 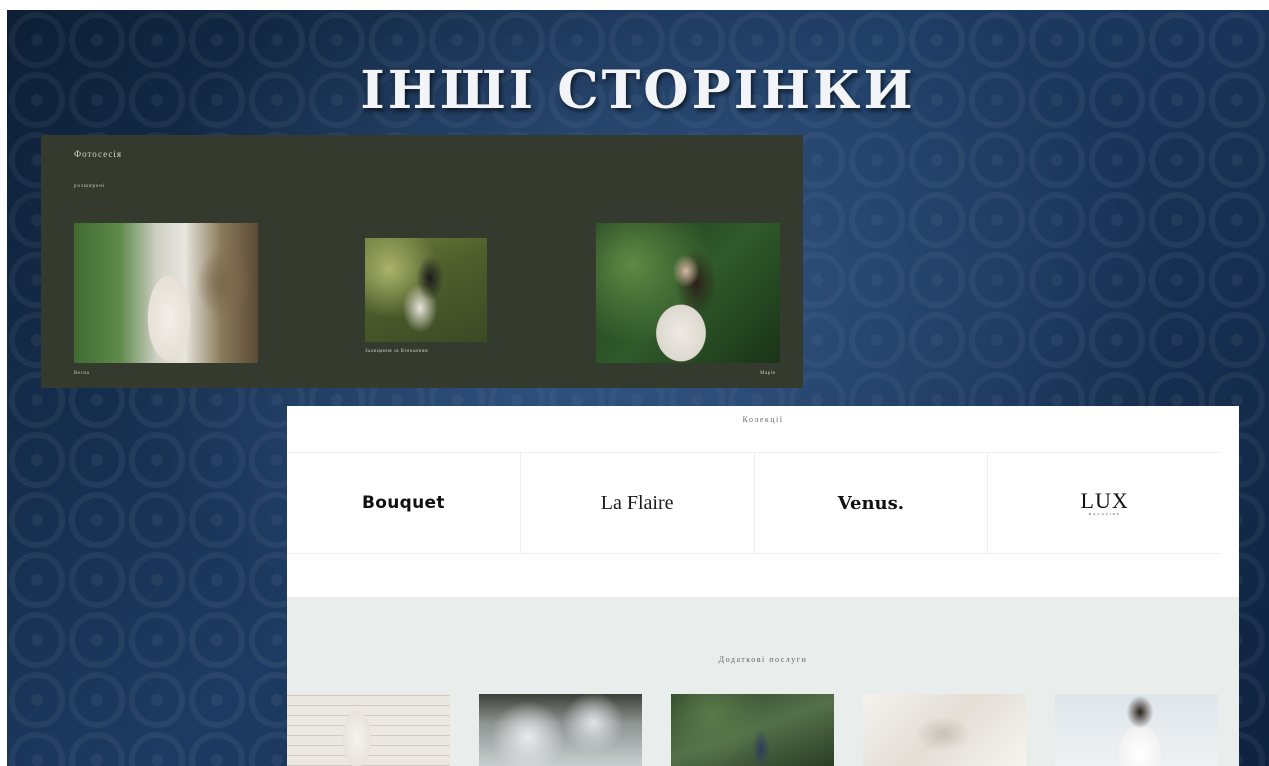 I want to click on gallery-caption-2: Залицяння за Вінчанням, so click(x=396, y=351).